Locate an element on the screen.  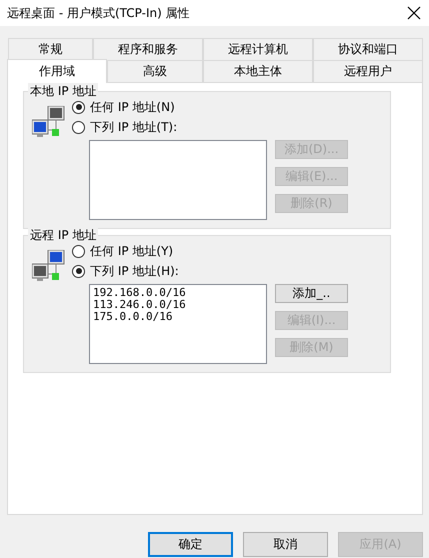
dialog-button: 取消 is located at coordinates (285, 544).